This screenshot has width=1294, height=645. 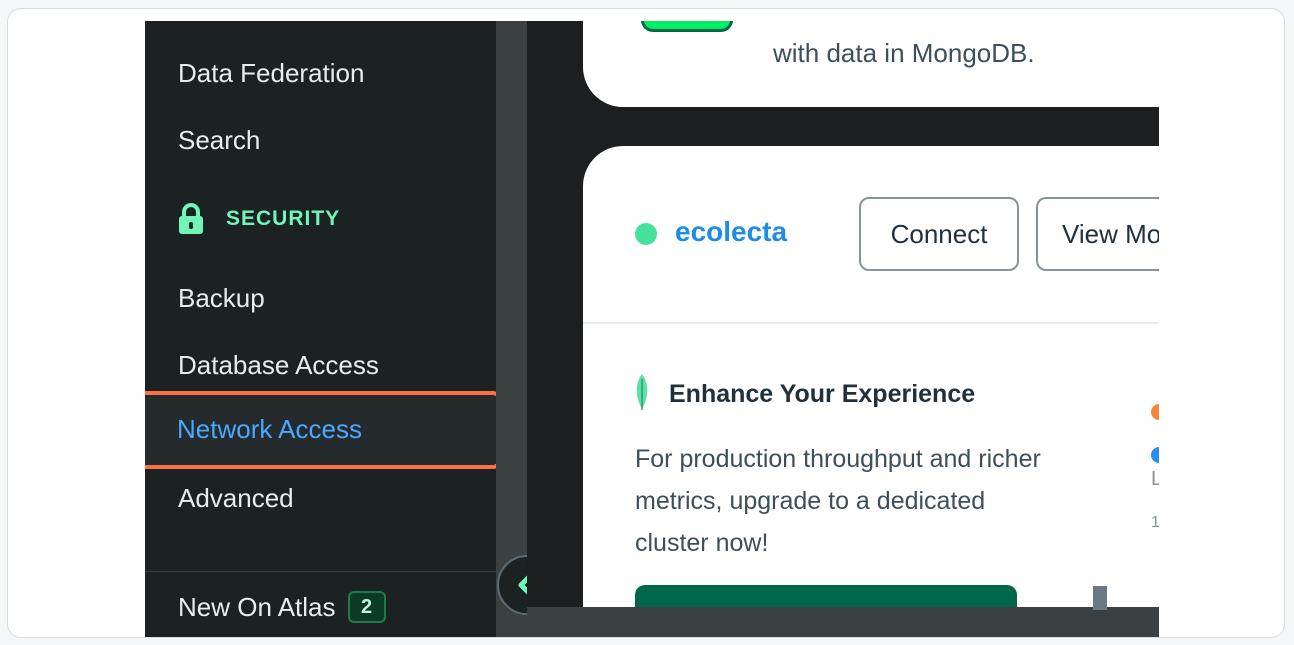 What do you see at coordinates (1155, 523) in the screenshot?
I see `chart-value-fragment: 1` at bounding box center [1155, 523].